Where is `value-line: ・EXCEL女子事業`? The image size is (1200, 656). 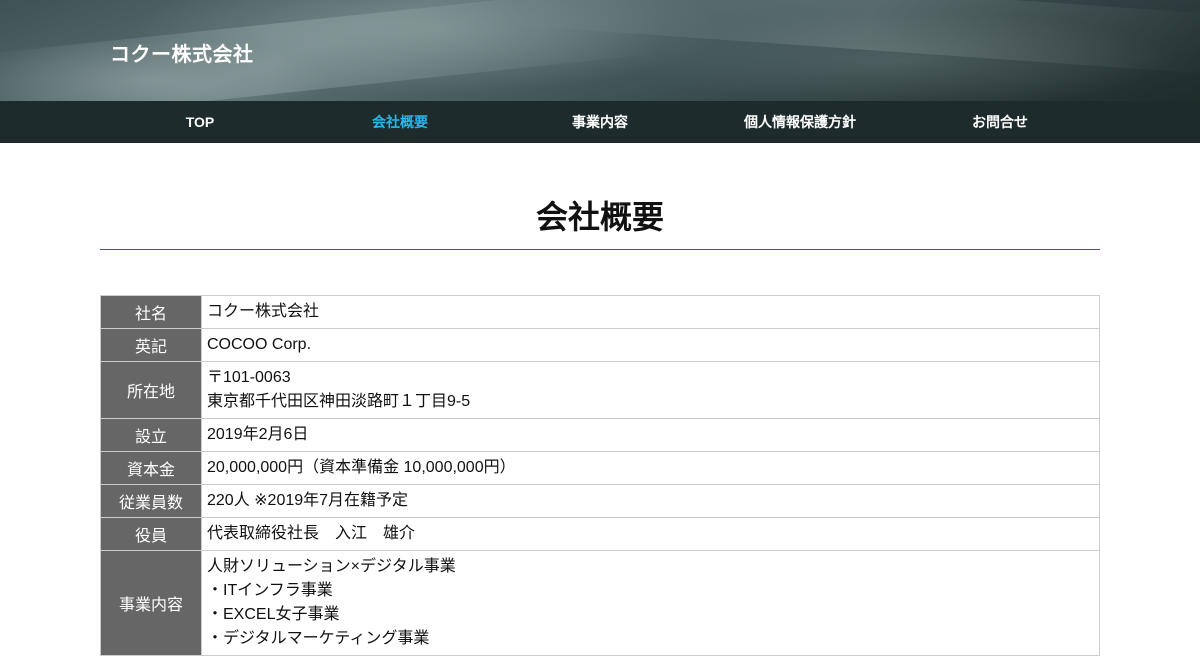 value-line: ・EXCEL女子事業 is located at coordinates (273, 614).